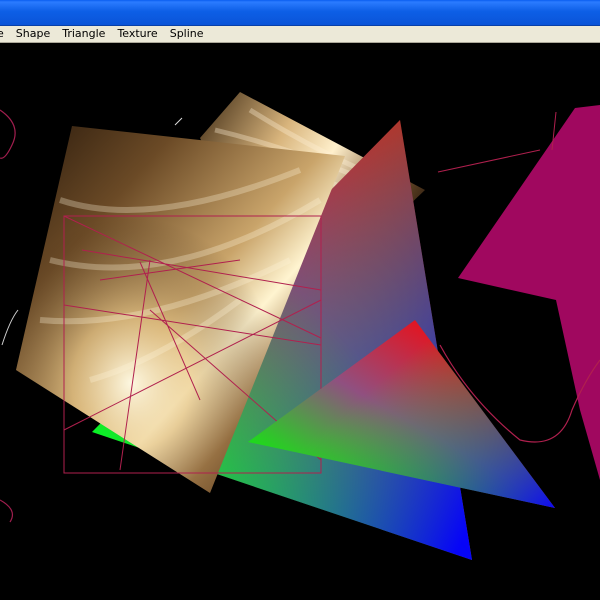 The width and height of the screenshot is (600, 600). I want to click on menu-item-spline: Spline, so click(187, 34).